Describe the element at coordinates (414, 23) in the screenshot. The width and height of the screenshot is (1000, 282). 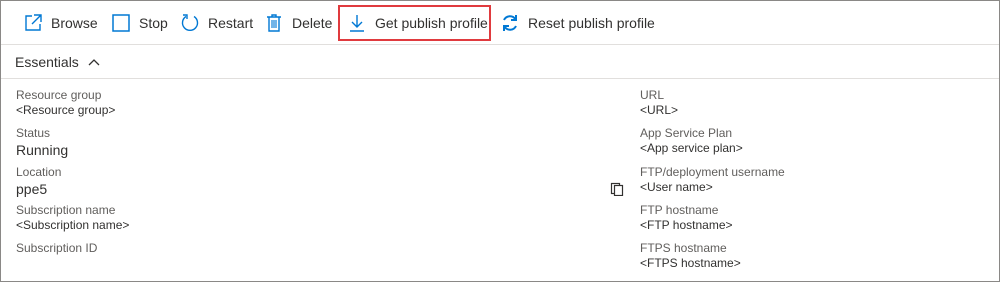
I see `highlight-box` at that location.